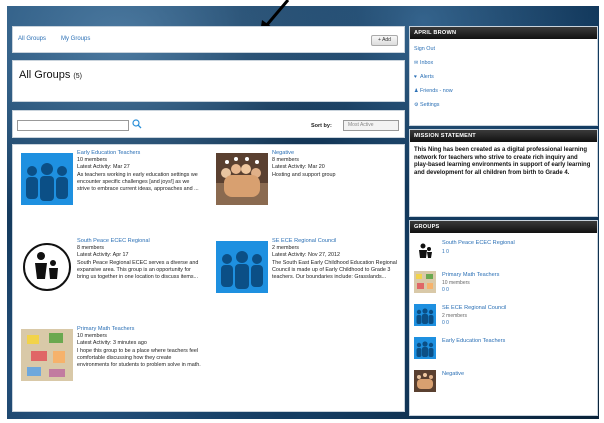 The width and height of the screenshot is (604, 423). Describe the element at coordinates (504, 254) in the screenshot. I see `sidebar-group-item: South Peace ECEC Regional 1 0` at that location.